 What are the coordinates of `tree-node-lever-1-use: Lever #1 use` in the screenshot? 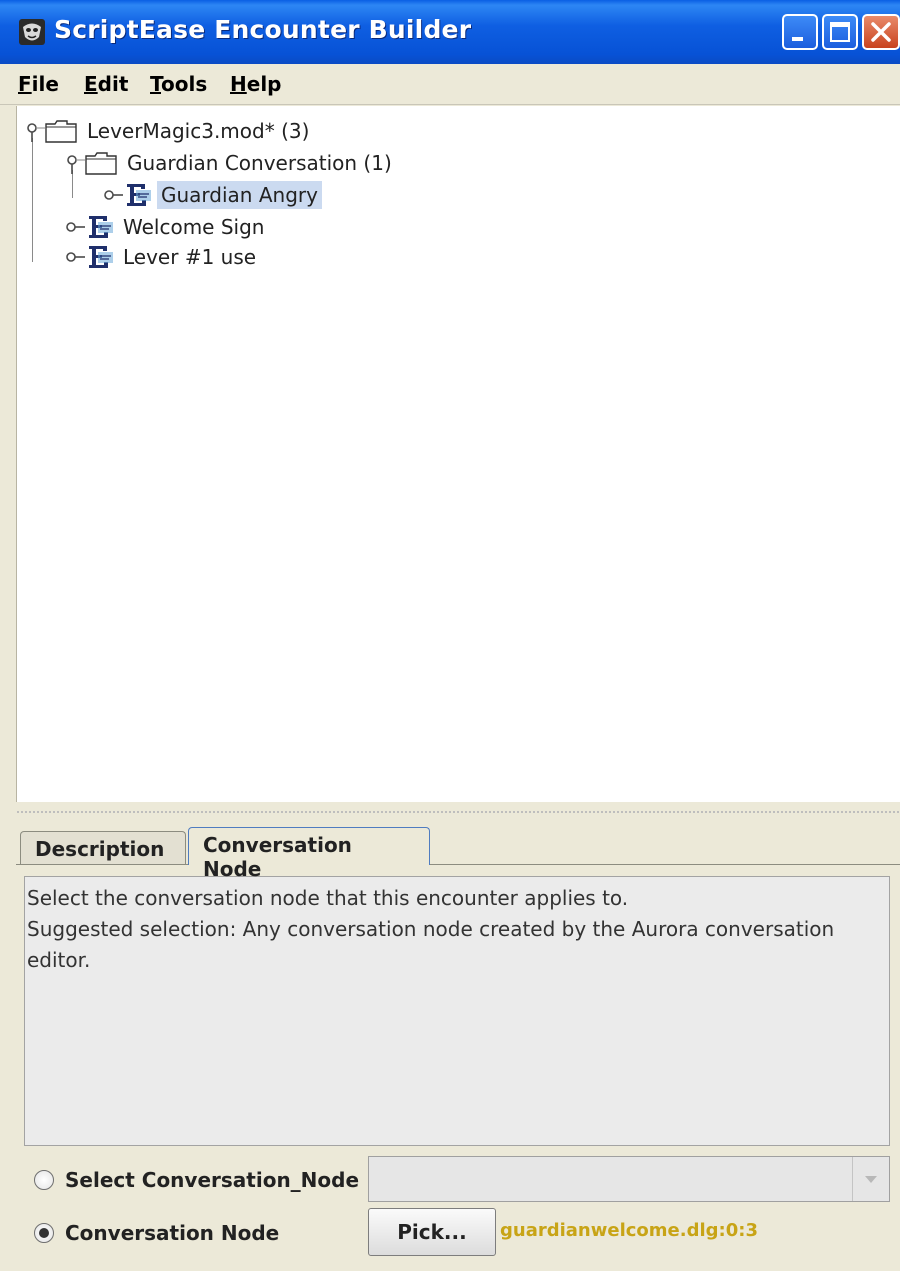 It's located at (161, 257).